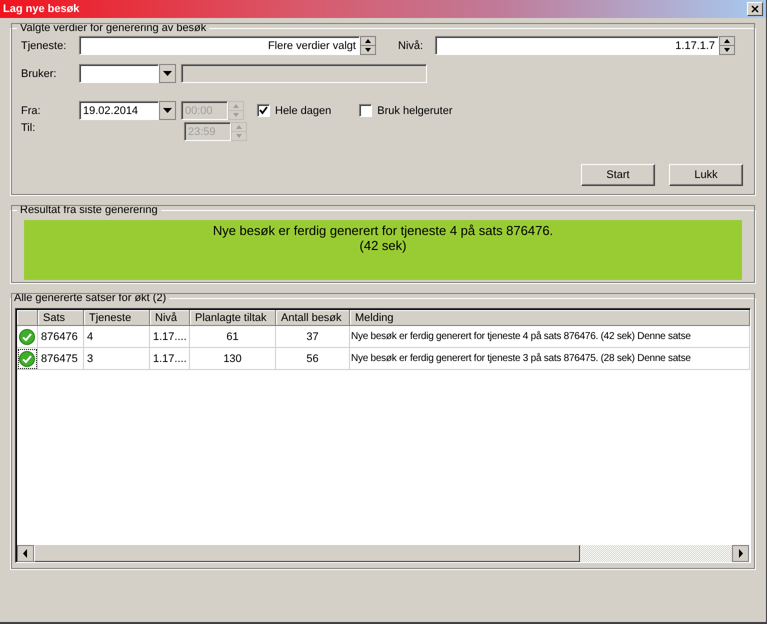 The image size is (767, 624). What do you see at coordinates (27, 318) in the screenshot?
I see `column-header` at bounding box center [27, 318].